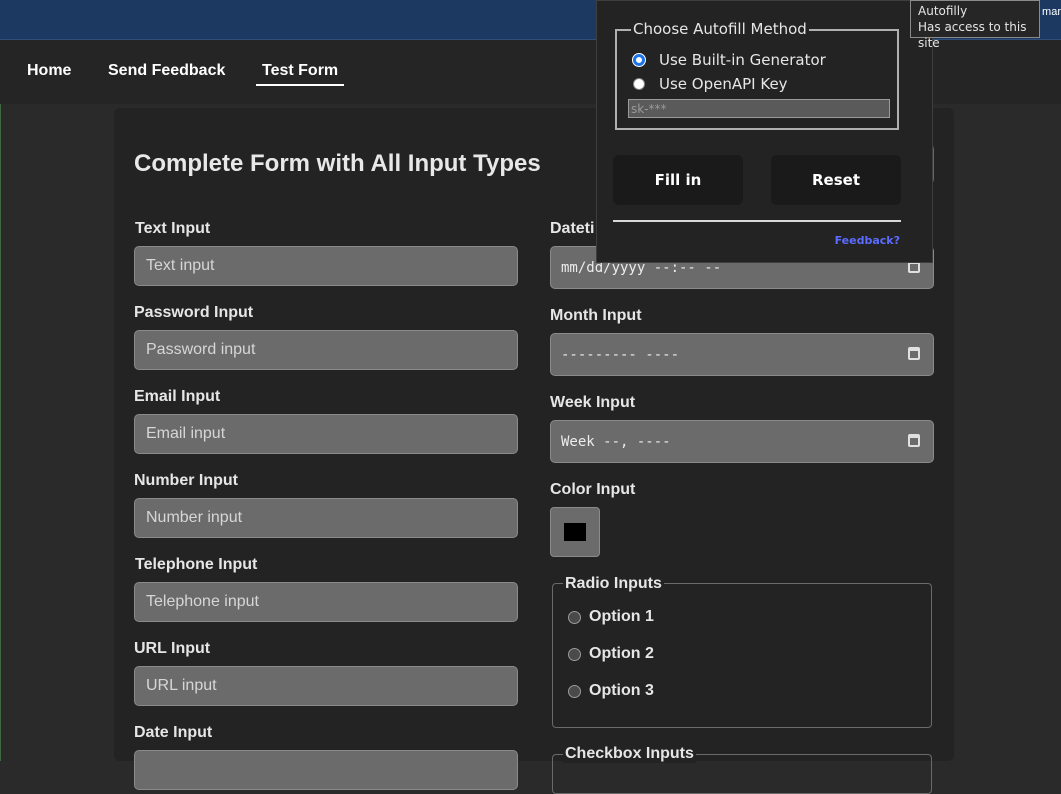 The image size is (1061, 794). I want to click on form-title: Complete Form with All Input Types, so click(337, 163).